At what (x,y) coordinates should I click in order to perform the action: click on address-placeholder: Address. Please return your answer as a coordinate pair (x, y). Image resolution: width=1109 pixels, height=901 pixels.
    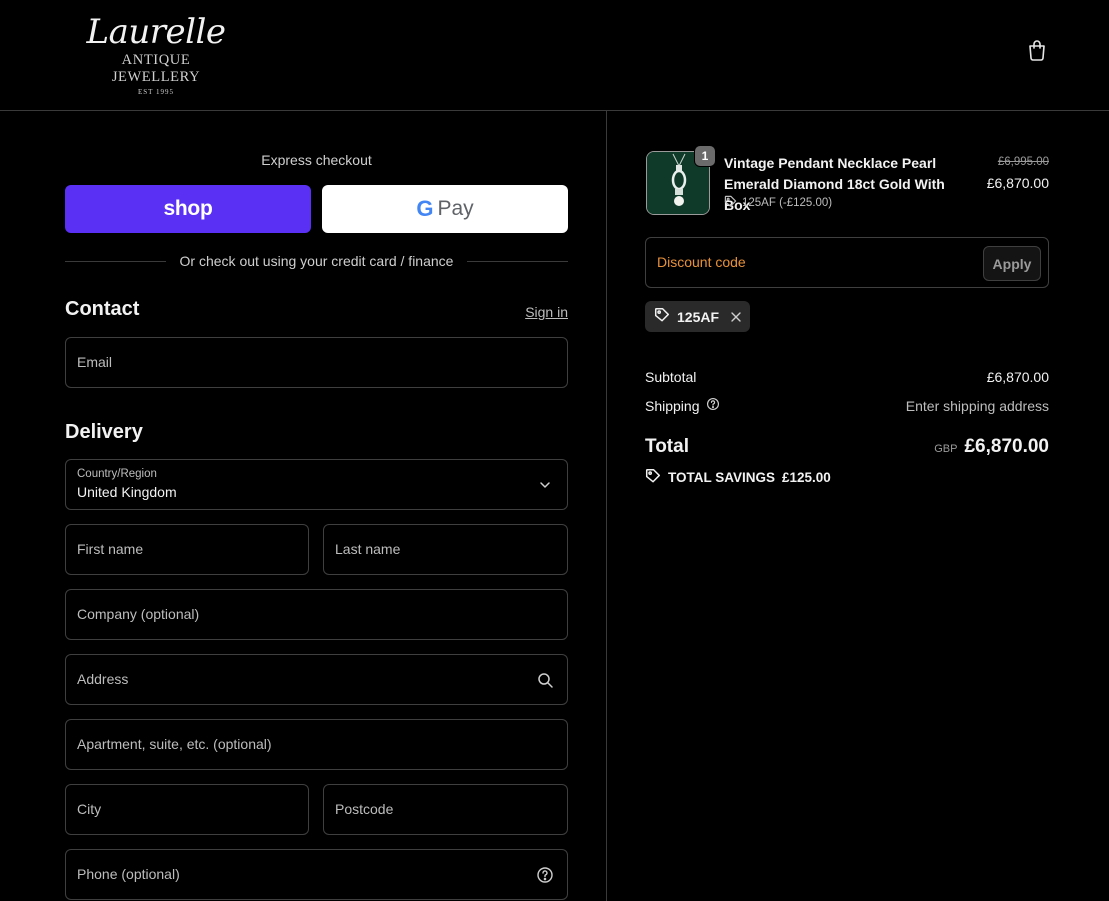
    Looking at the image, I should click on (103, 679).